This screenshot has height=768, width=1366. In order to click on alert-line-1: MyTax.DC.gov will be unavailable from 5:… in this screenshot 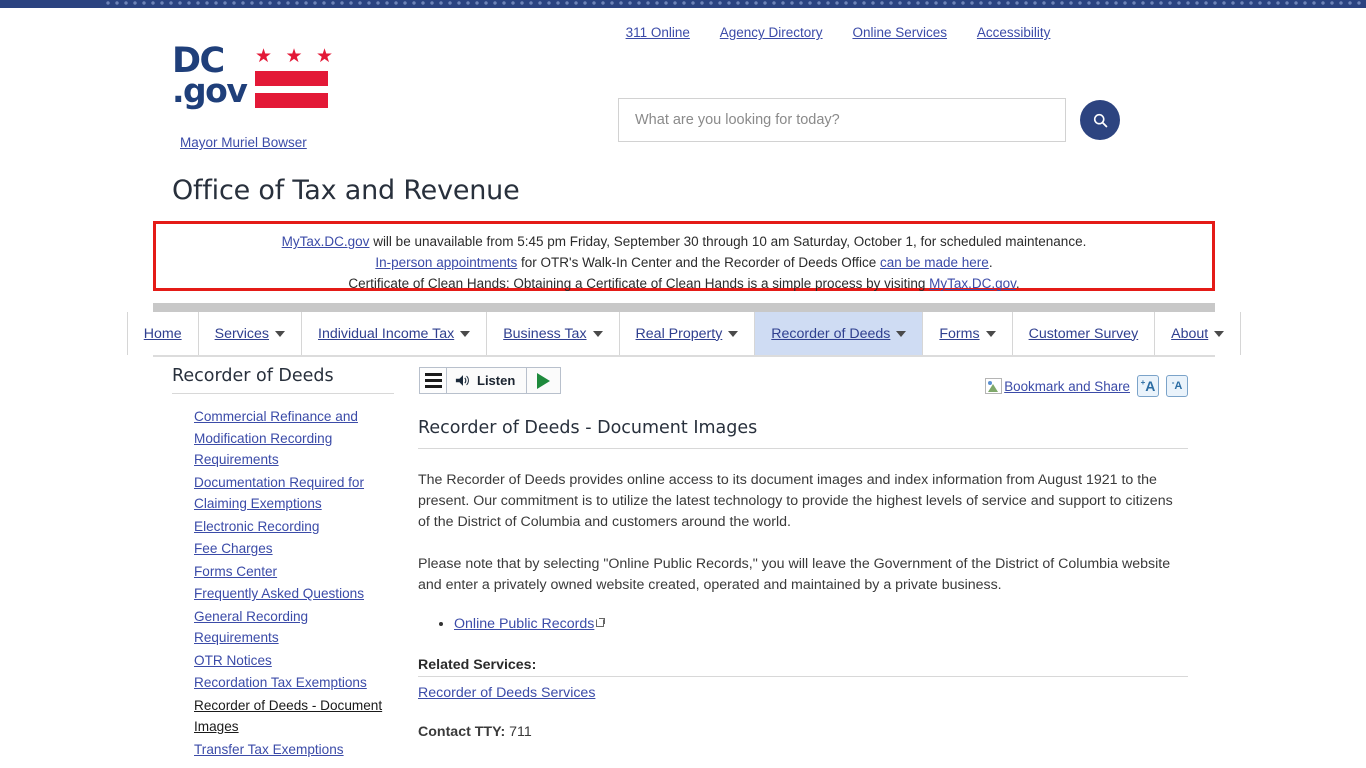, I will do `click(684, 241)`.